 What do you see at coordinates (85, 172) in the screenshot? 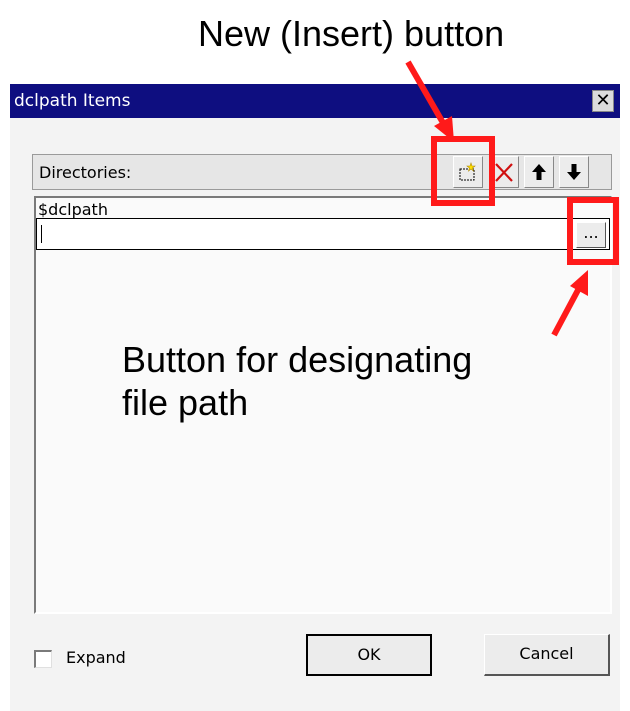
I see `directories-label: Directories:` at bounding box center [85, 172].